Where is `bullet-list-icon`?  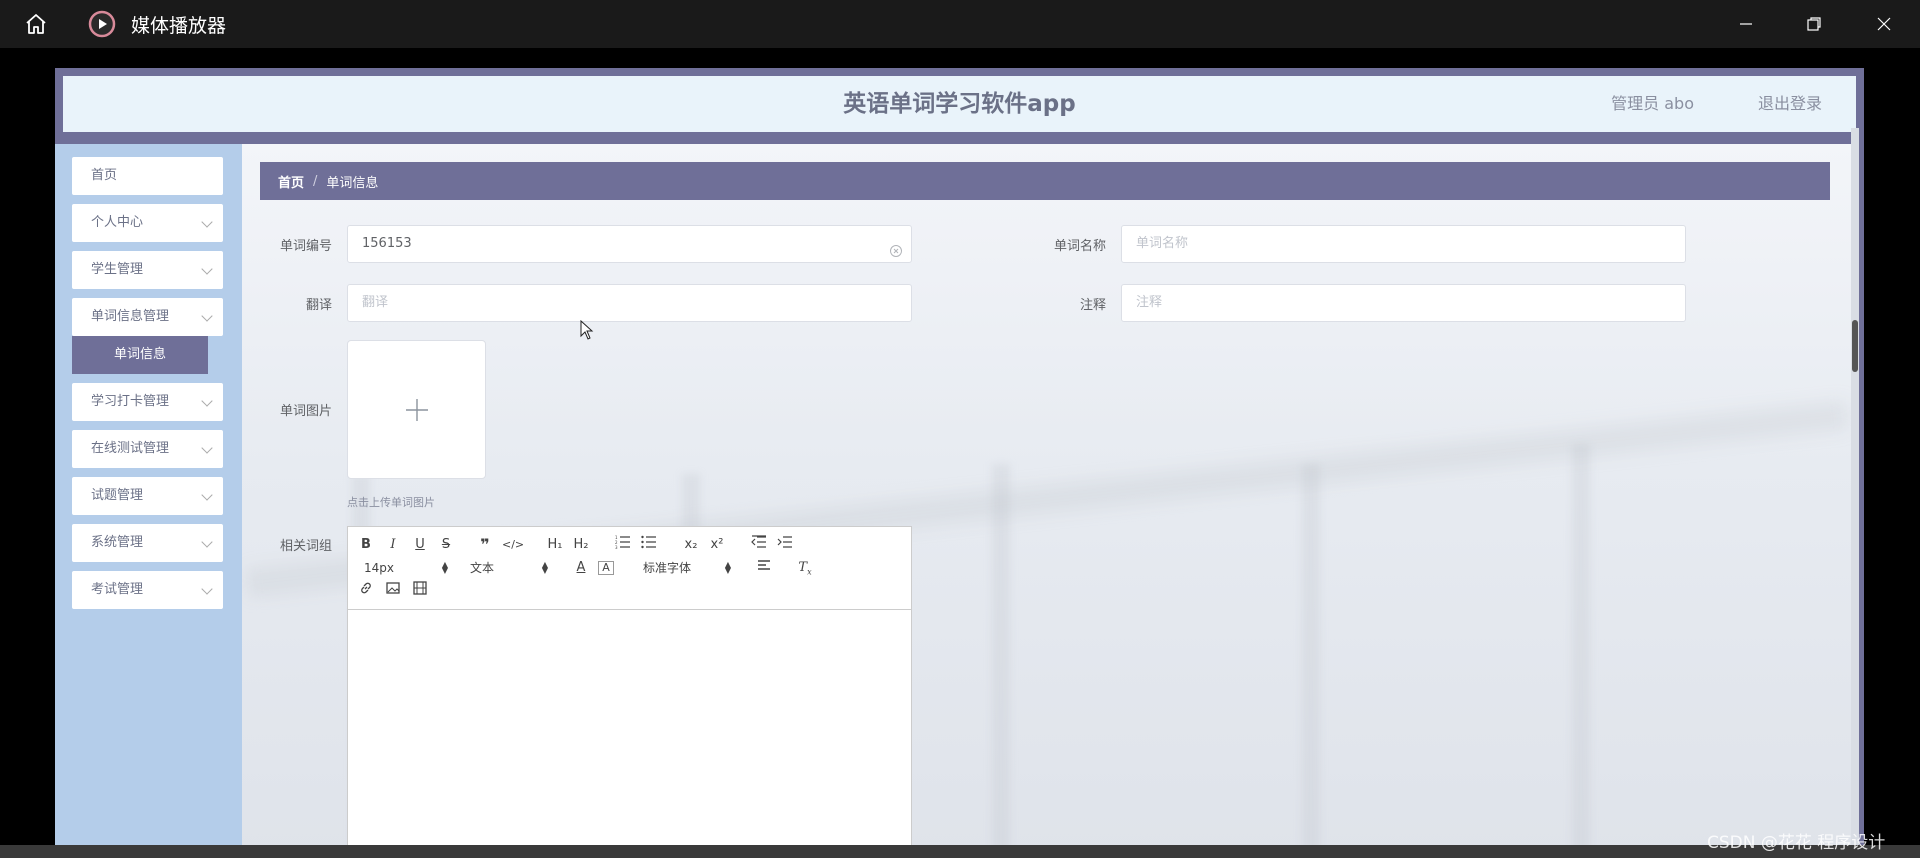
bullet-list-icon is located at coordinates (649, 545).